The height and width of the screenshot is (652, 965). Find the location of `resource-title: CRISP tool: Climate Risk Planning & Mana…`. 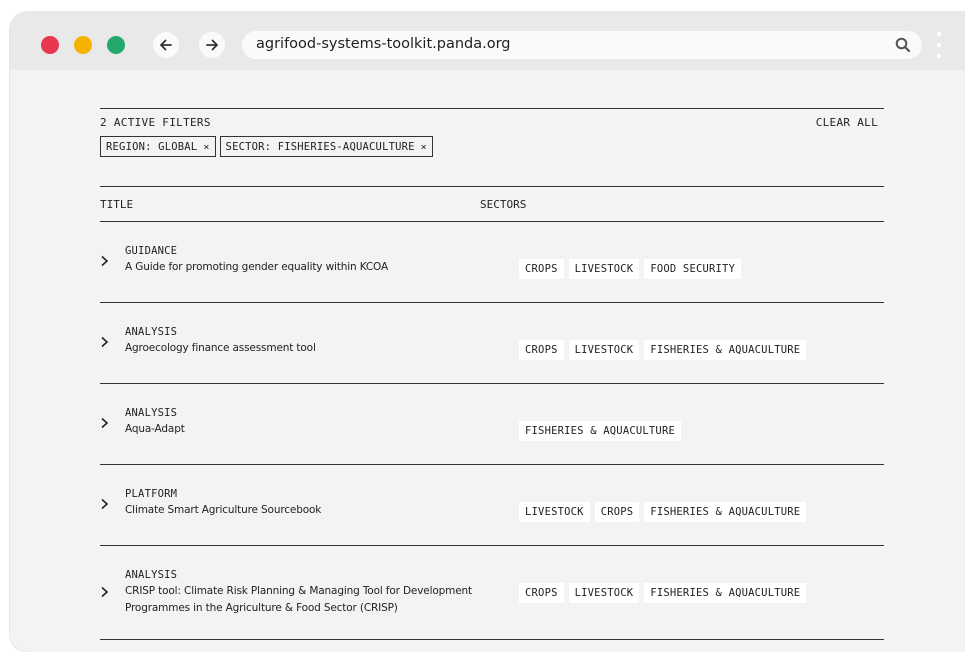

resource-title: CRISP tool: Climate Risk Planning & Mana… is located at coordinates (305, 600).